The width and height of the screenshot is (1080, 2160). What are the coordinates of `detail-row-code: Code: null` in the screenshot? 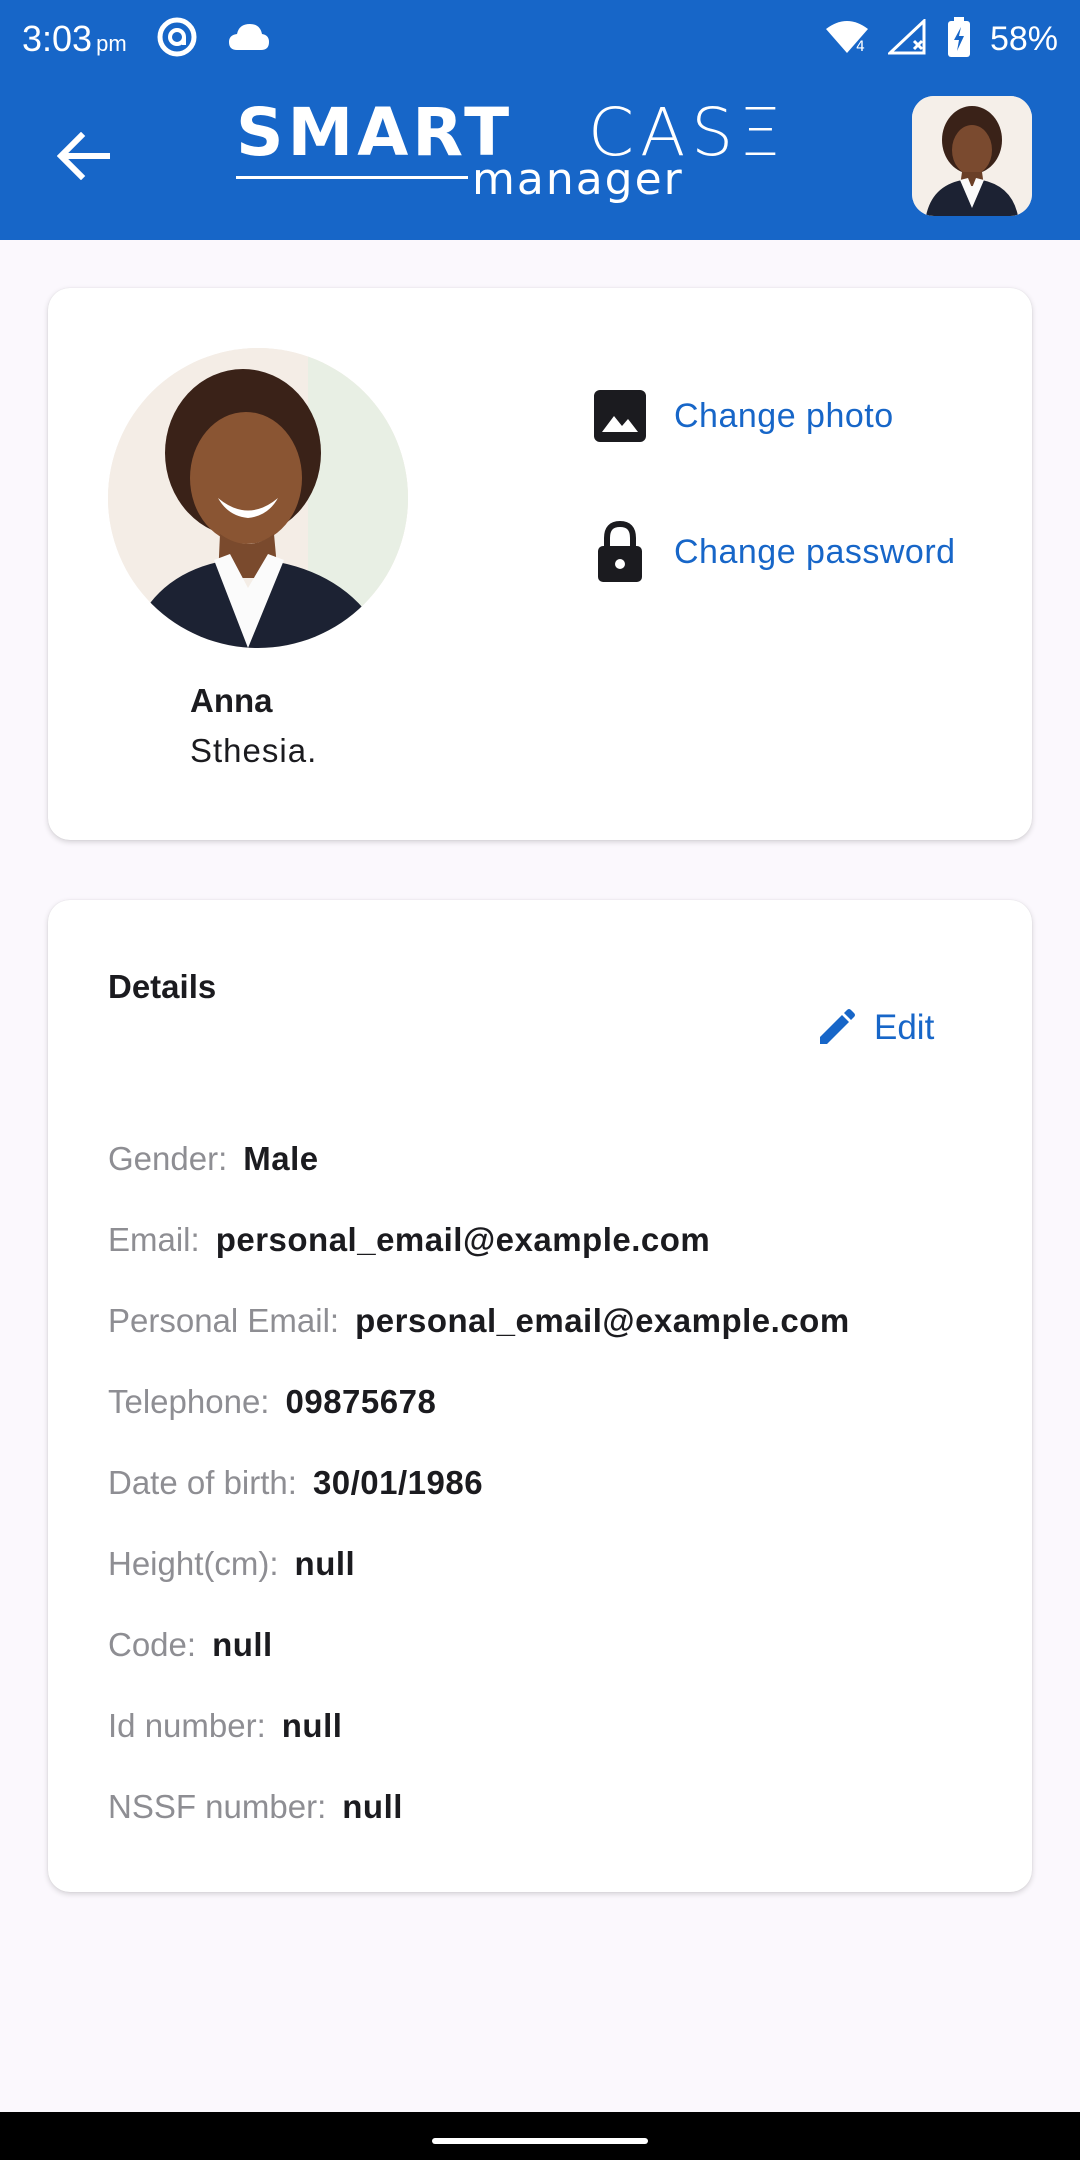 It's located at (190, 1645).